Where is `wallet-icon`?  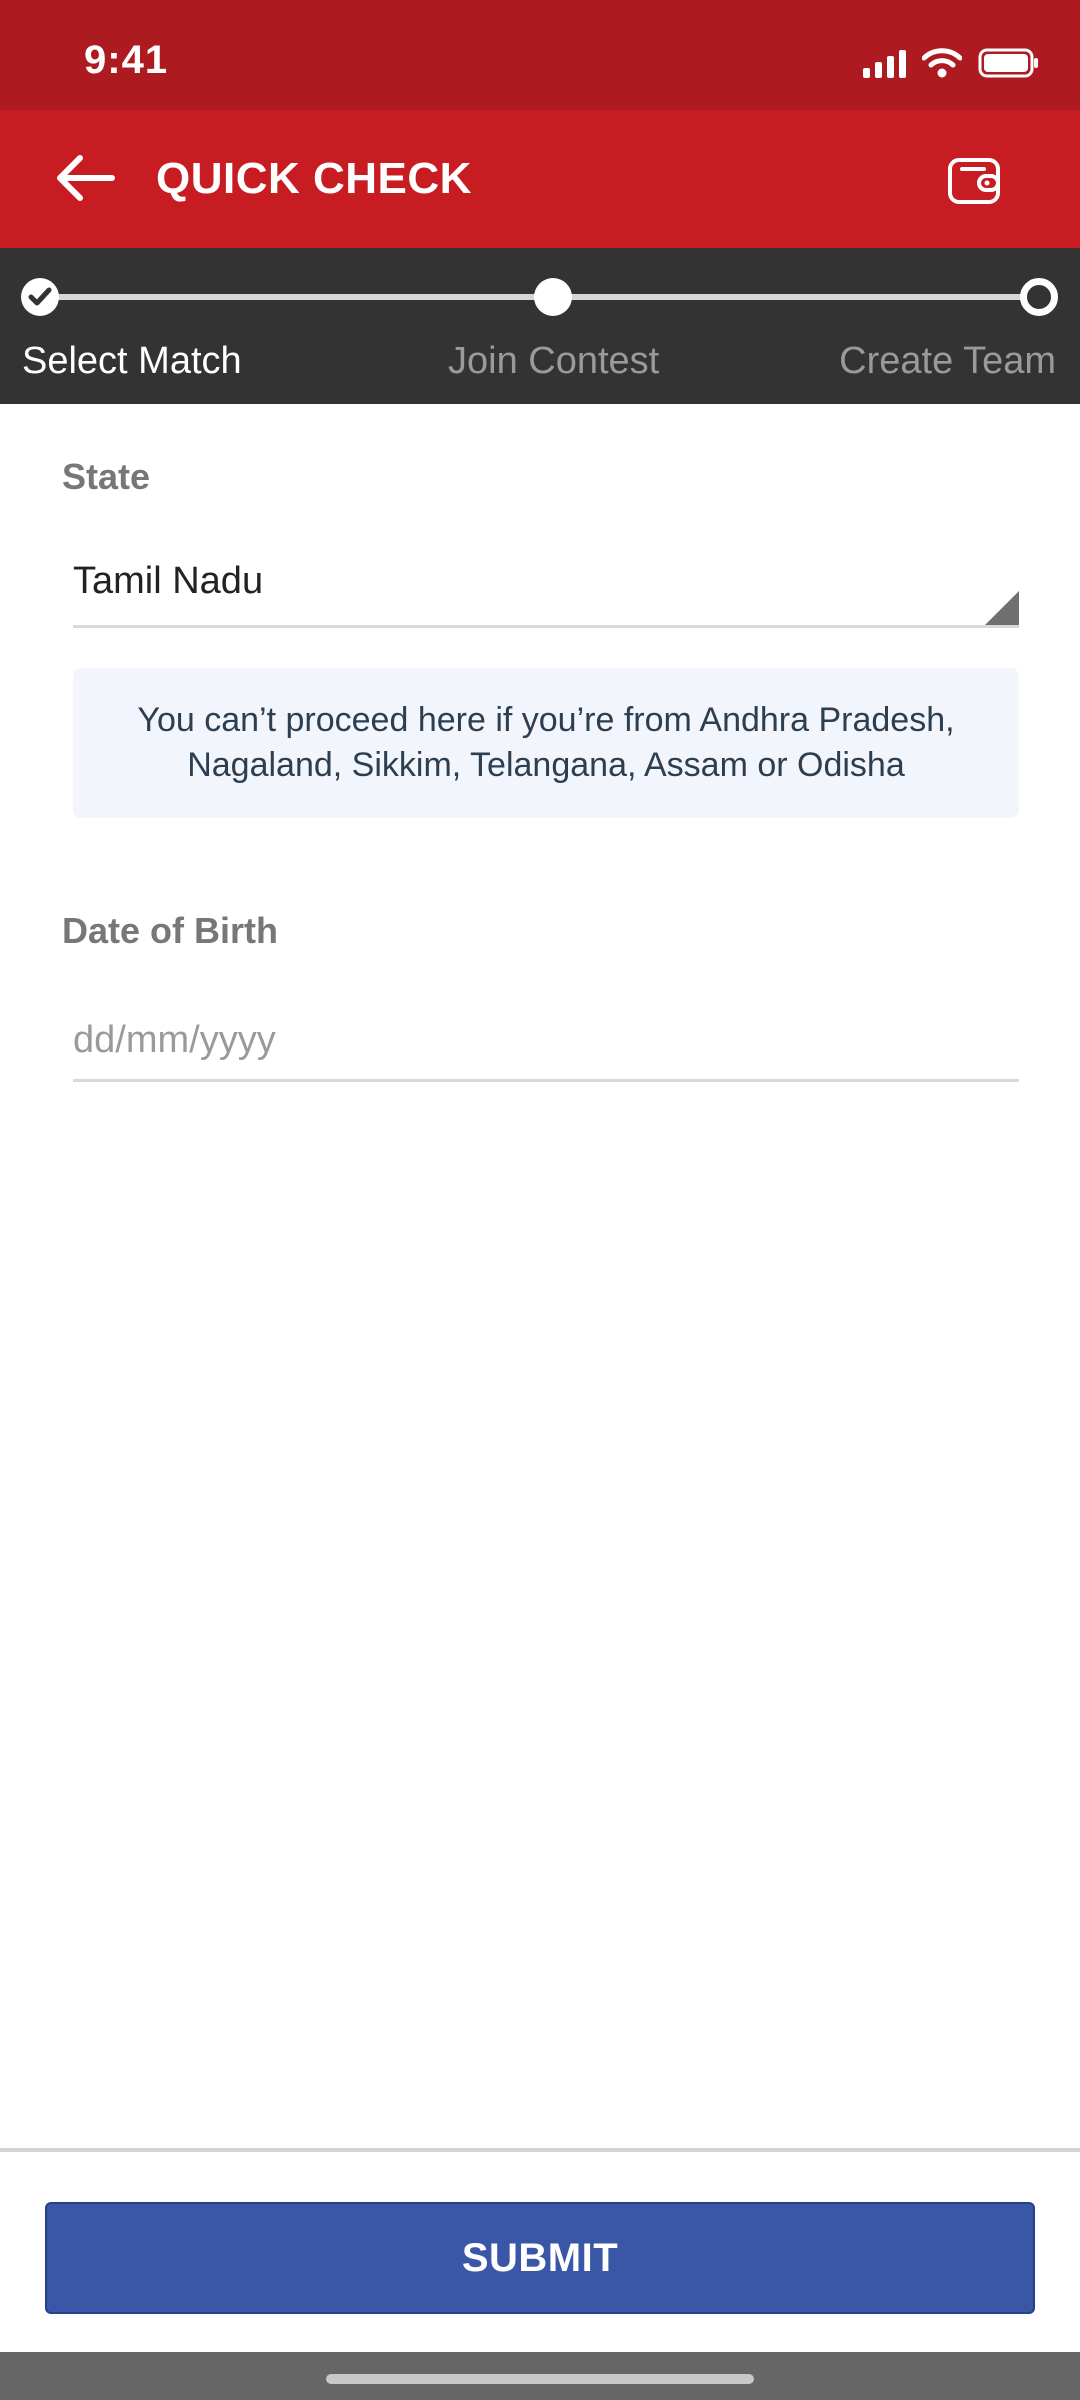 wallet-icon is located at coordinates (974, 181).